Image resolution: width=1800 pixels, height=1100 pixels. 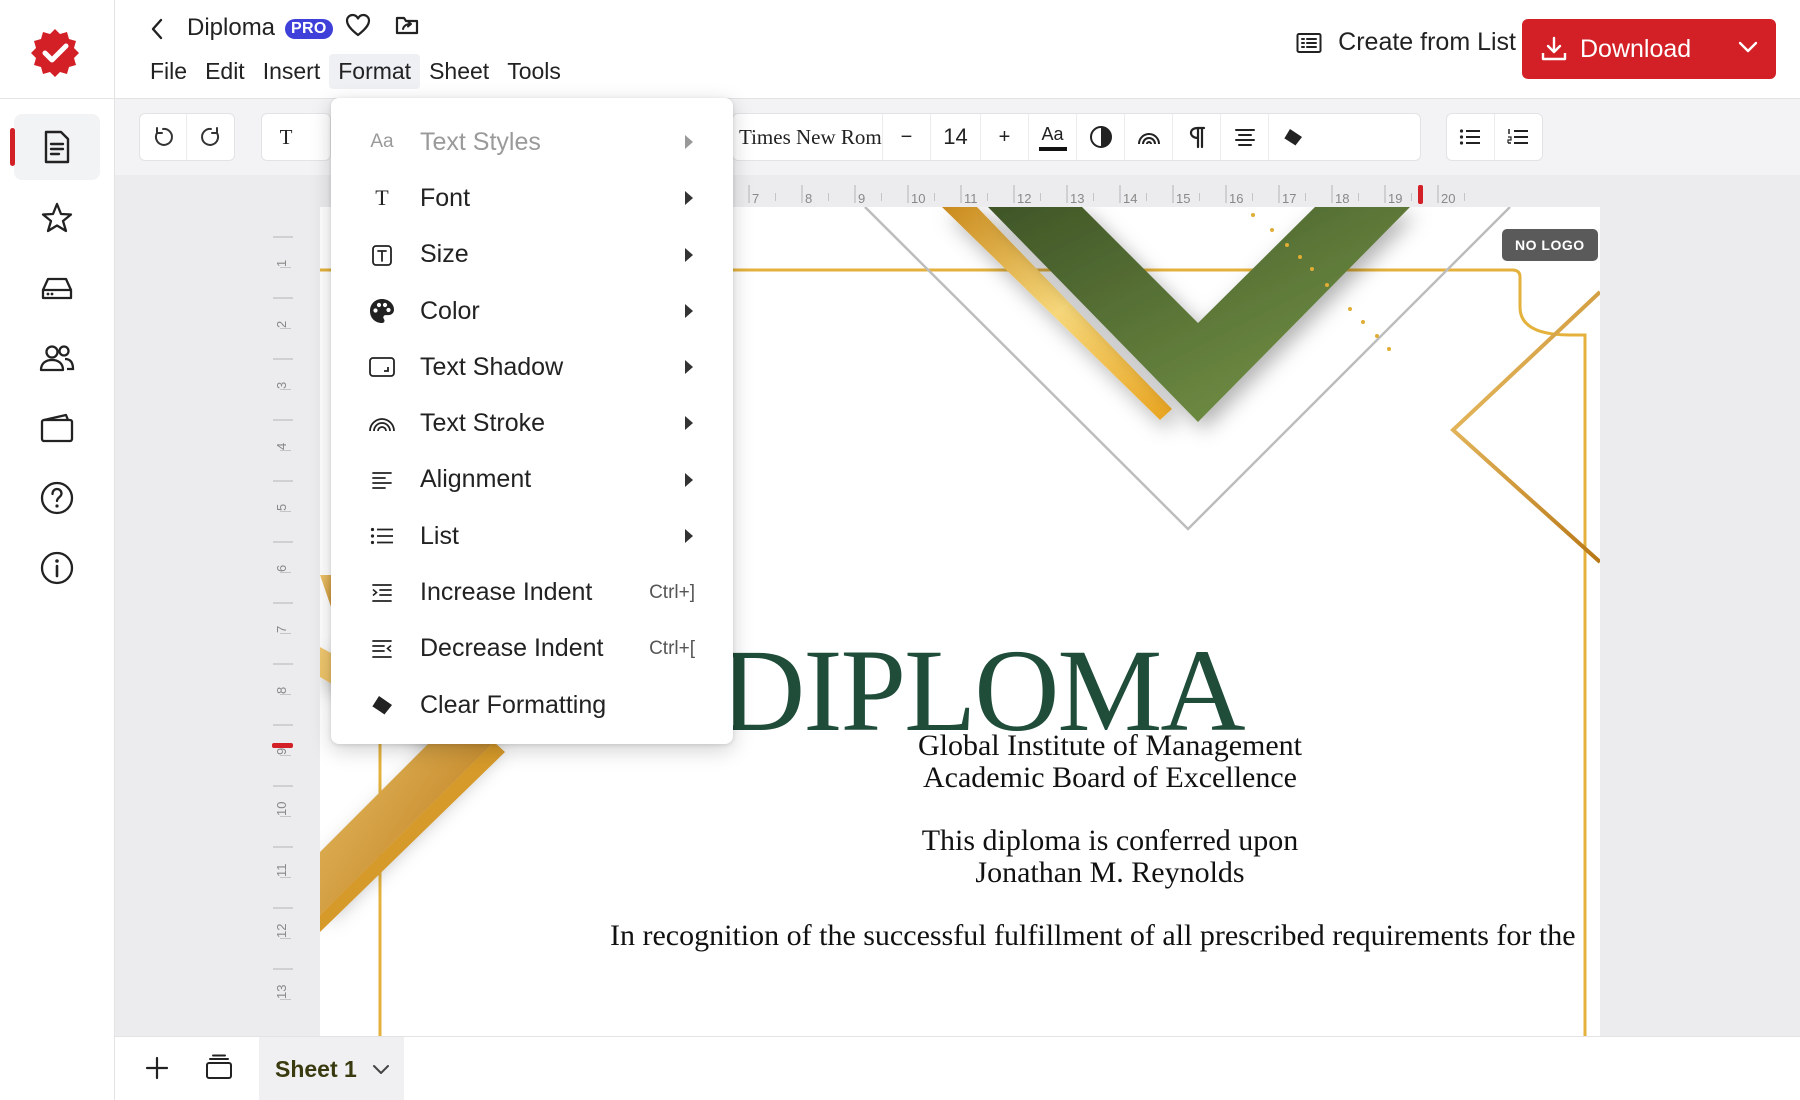 I want to click on menu-item-clear-formatting: Clear Formatting, so click(x=532, y=705).